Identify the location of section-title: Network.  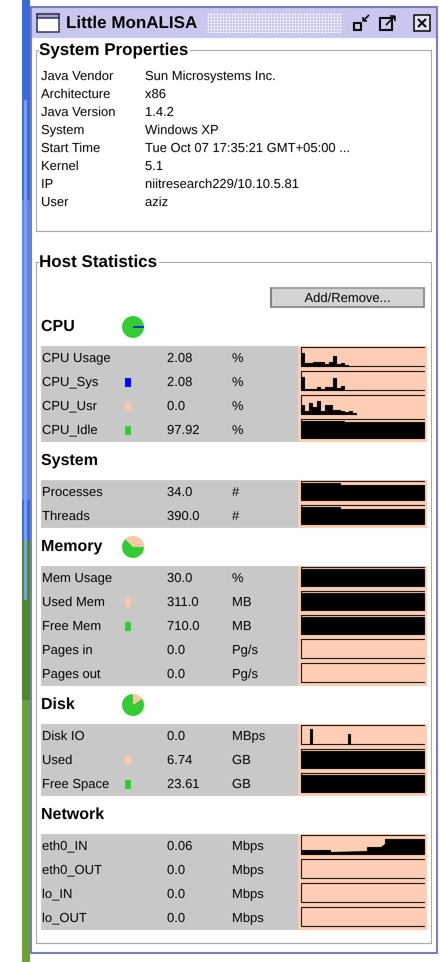
(73, 815).